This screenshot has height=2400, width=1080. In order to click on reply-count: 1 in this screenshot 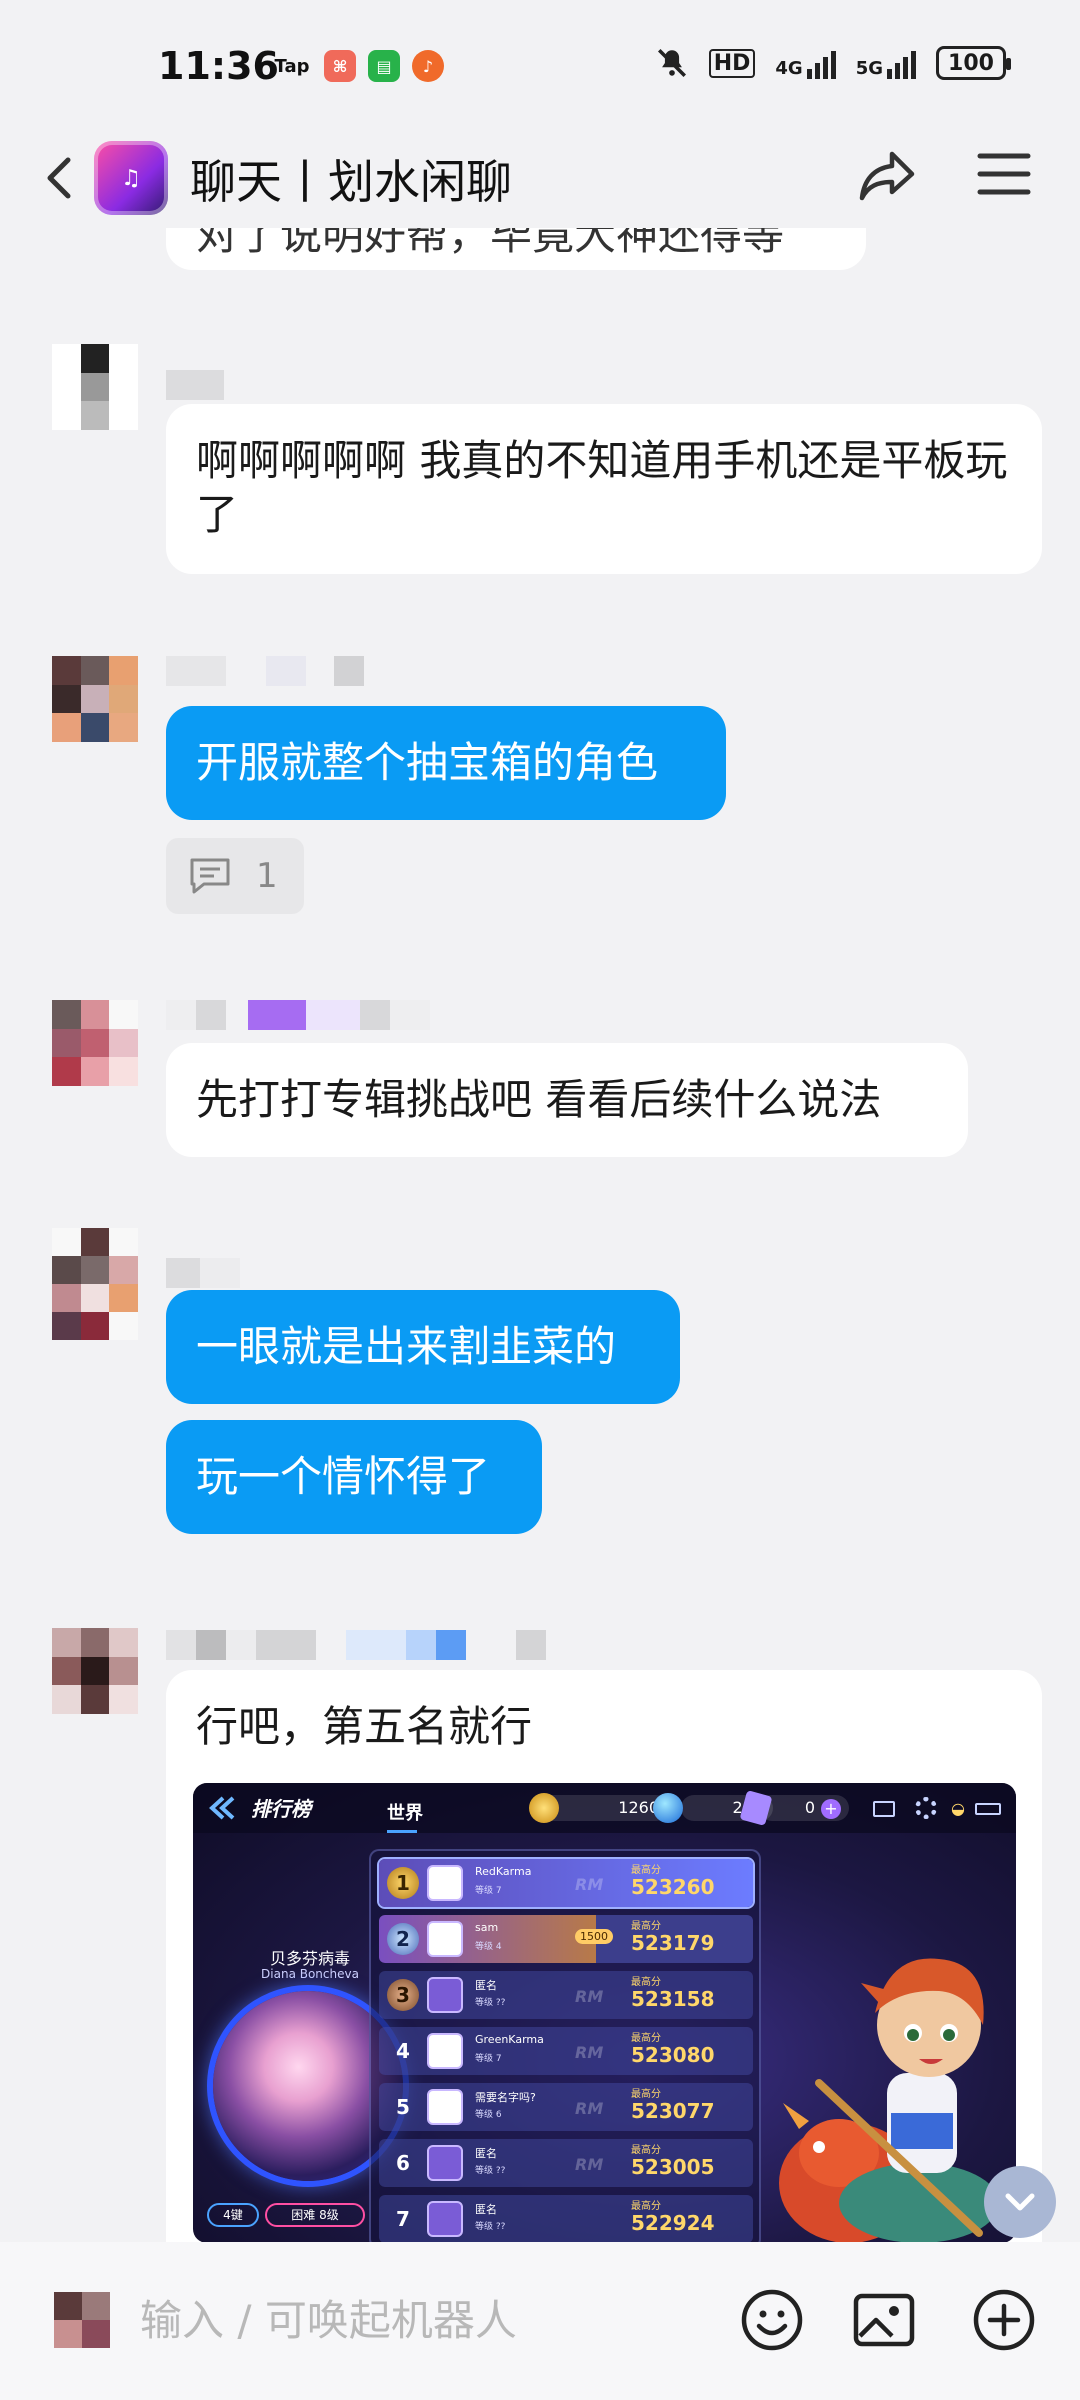, I will do `click(267, 876)`.